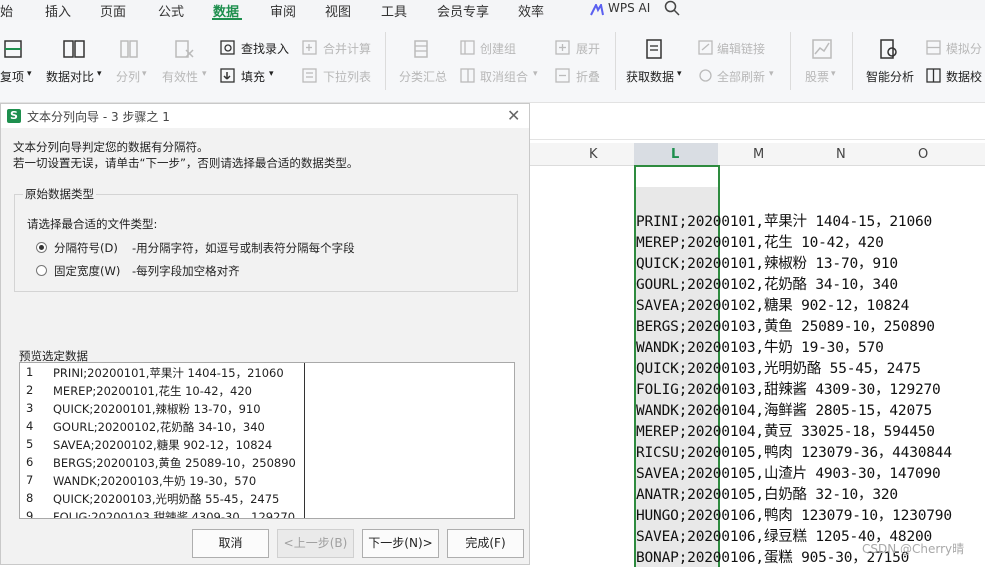  Describe the element at coordinates (309, 75) in the screenshot. I see `dropdown-list-icon` at that location.